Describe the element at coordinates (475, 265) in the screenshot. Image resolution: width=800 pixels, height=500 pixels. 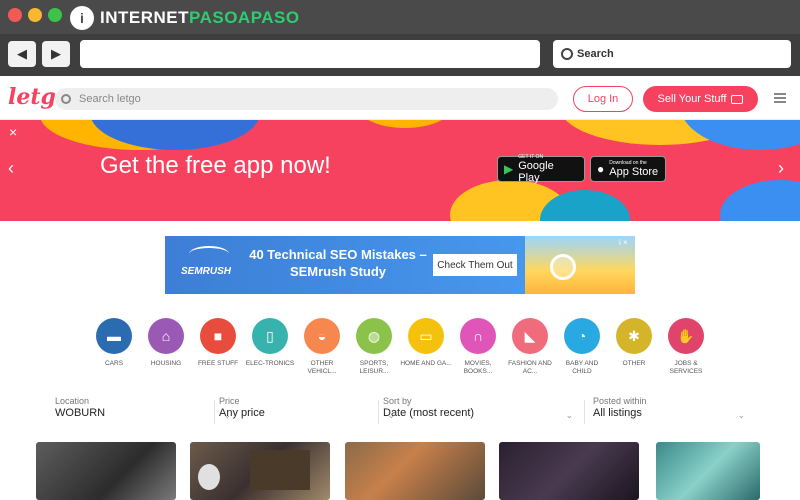
I see `ad-cta-button: Check Them Out` at that location.